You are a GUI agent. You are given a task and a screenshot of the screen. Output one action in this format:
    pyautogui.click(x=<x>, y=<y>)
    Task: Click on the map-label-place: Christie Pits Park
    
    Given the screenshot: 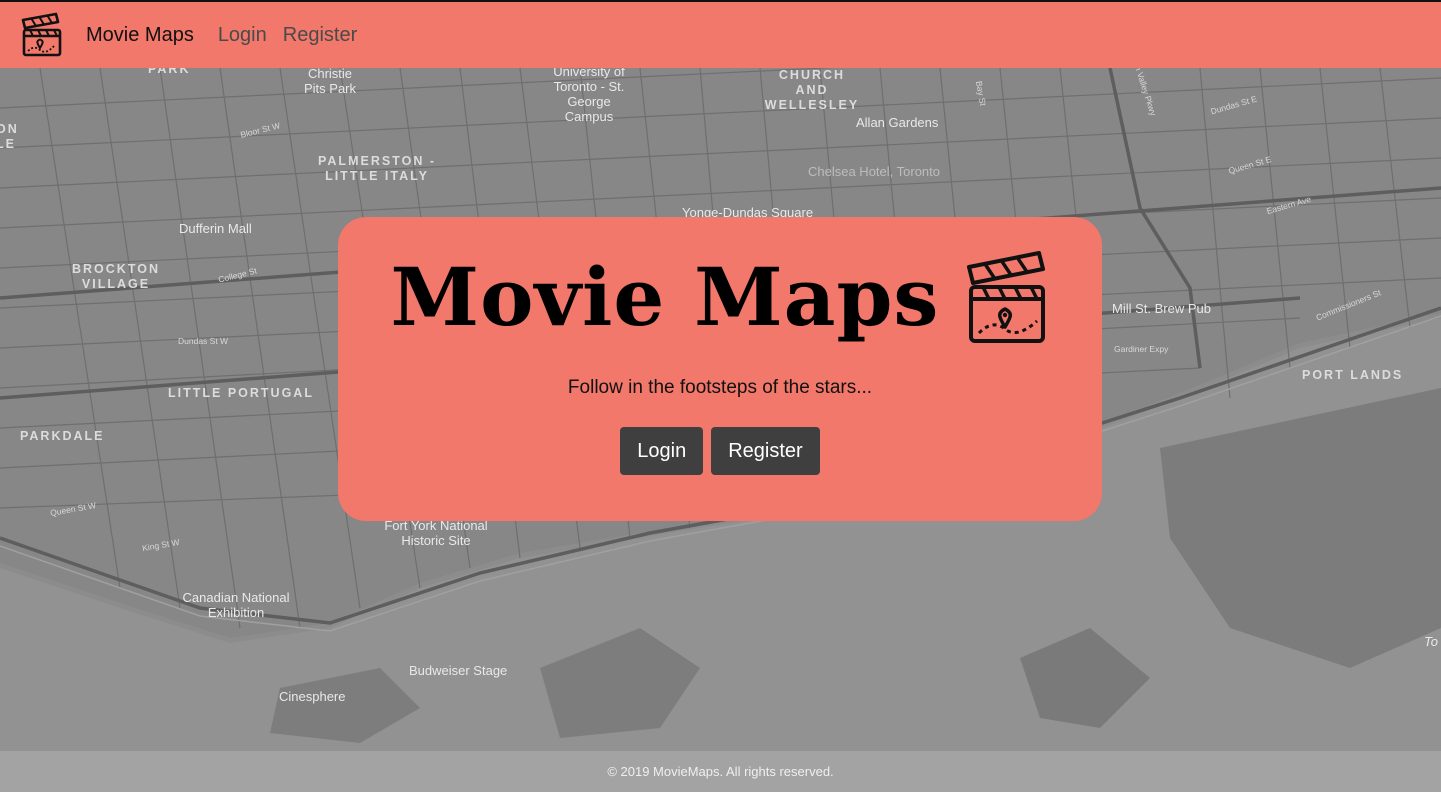 What is the action you would take?
    pyautogui.click(x=329, y=82)
    